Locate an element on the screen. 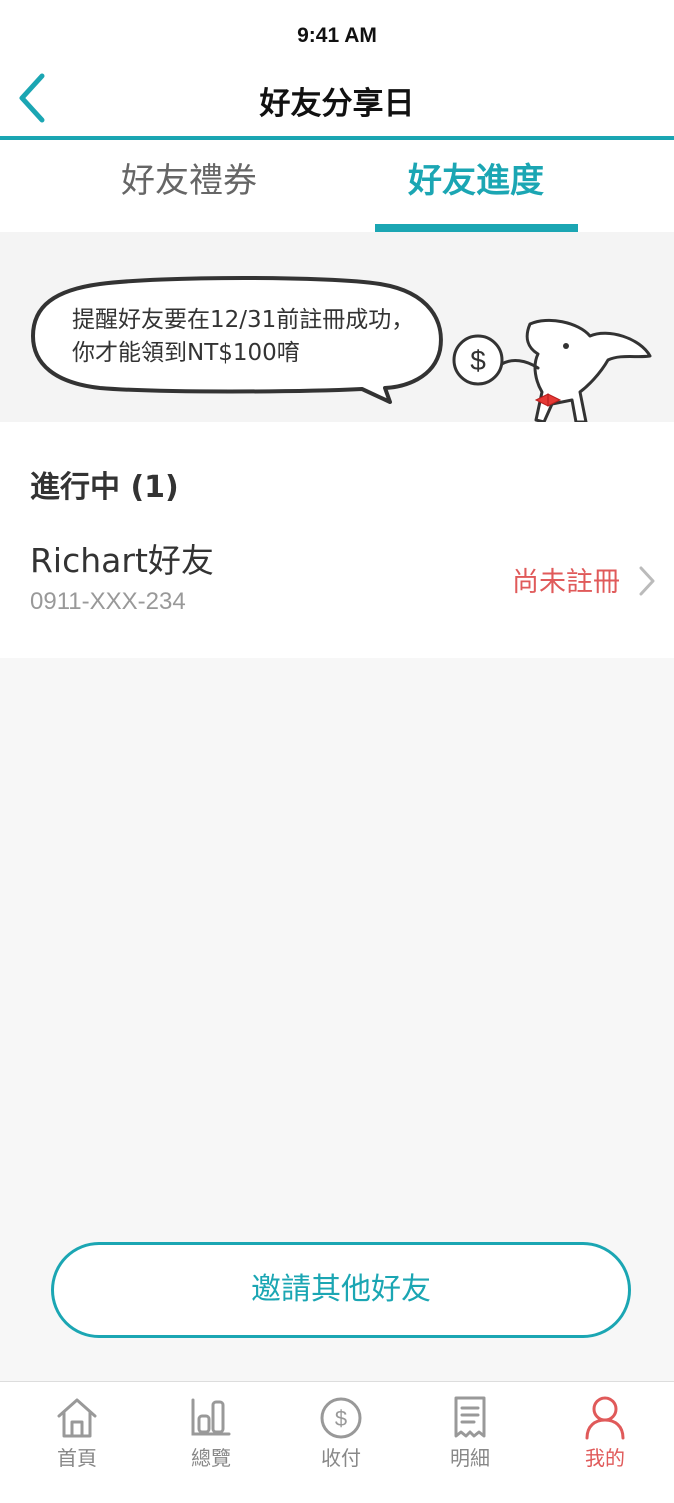 This screenshot has width=674, height=1503. tabbar-item-overview: 總覽 is located at coordinates (211, 1434).